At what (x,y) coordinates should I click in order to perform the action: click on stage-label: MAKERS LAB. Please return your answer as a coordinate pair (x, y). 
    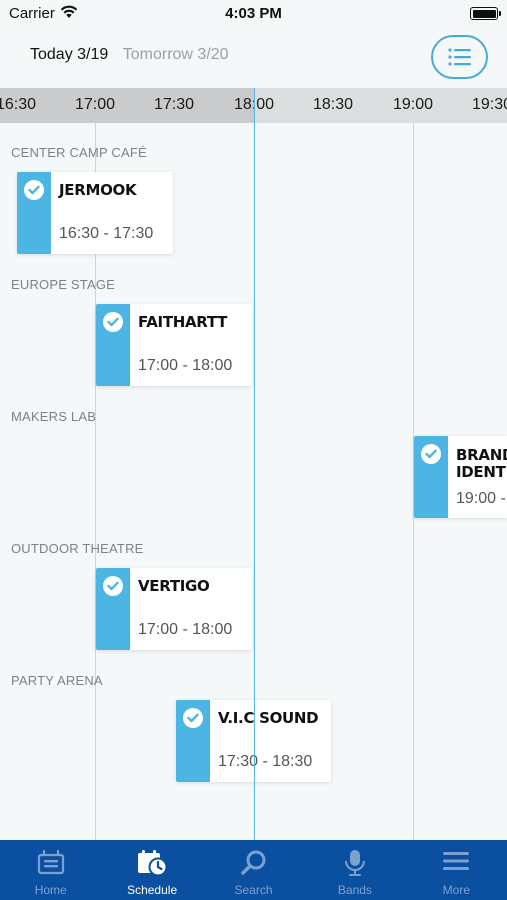
    Looking at the image, I should click on (54, 416).